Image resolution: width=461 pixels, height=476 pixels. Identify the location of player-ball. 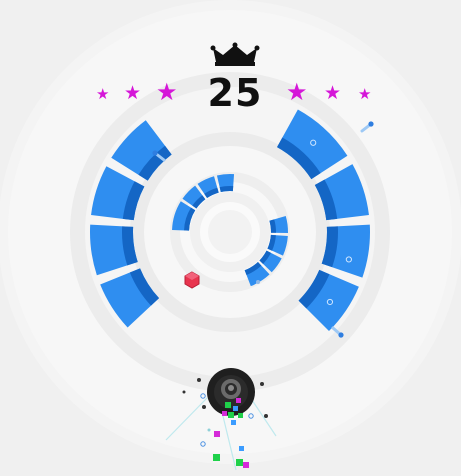
(231, 392).